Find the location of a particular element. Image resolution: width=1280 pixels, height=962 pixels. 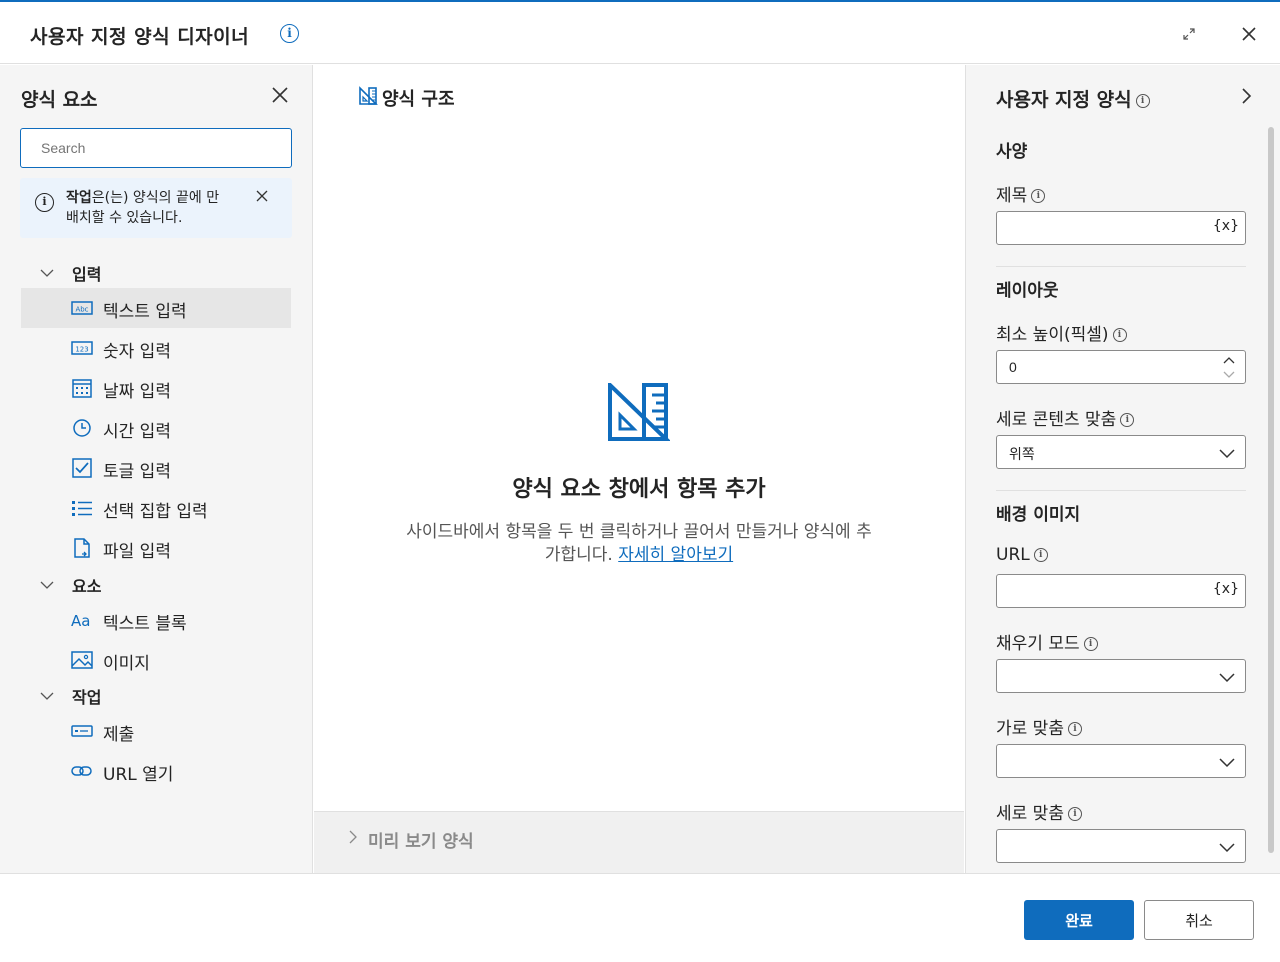

section-input: 입력 is located at coordinates (156, 272).